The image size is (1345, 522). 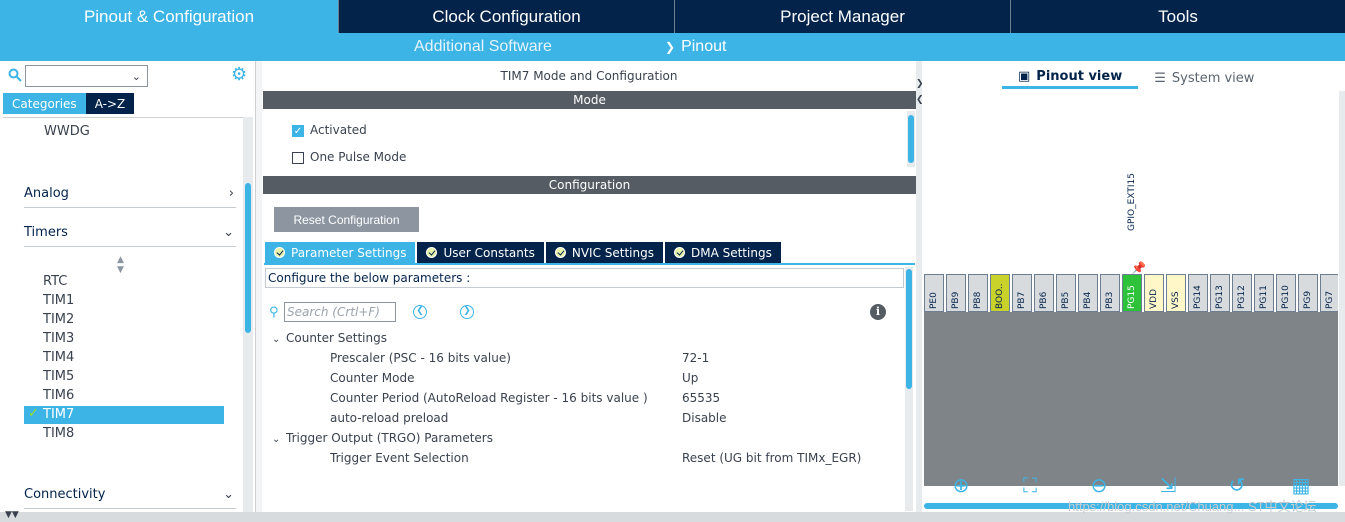 What do you see at coordinates (1342, 288) in the screenshot?
I see `right-scrollbar` at bounding box center [1342, 288].